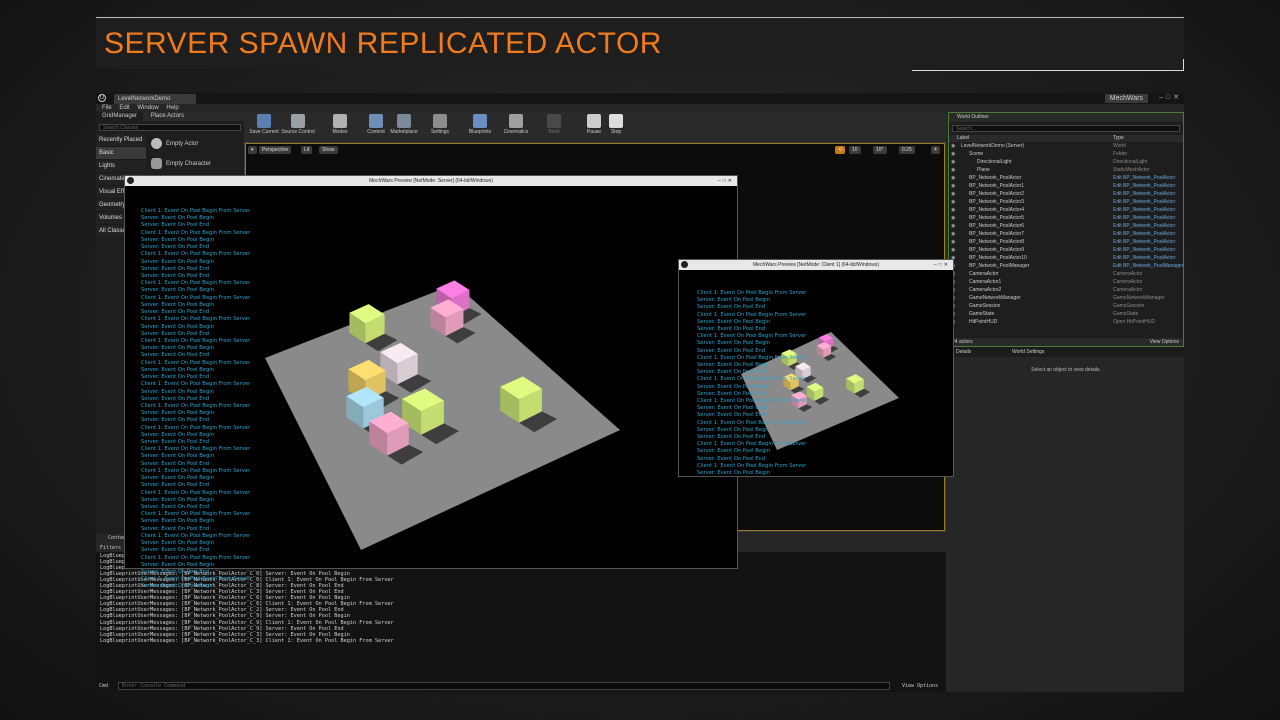 The width and height of the screenshot is (1280, 720). What do you see at coordinates (1148, 266) in the screenshot?
I see `outliner-row-type: Edit BP_Network_PoolManager` at bounding box center [1148, 266].